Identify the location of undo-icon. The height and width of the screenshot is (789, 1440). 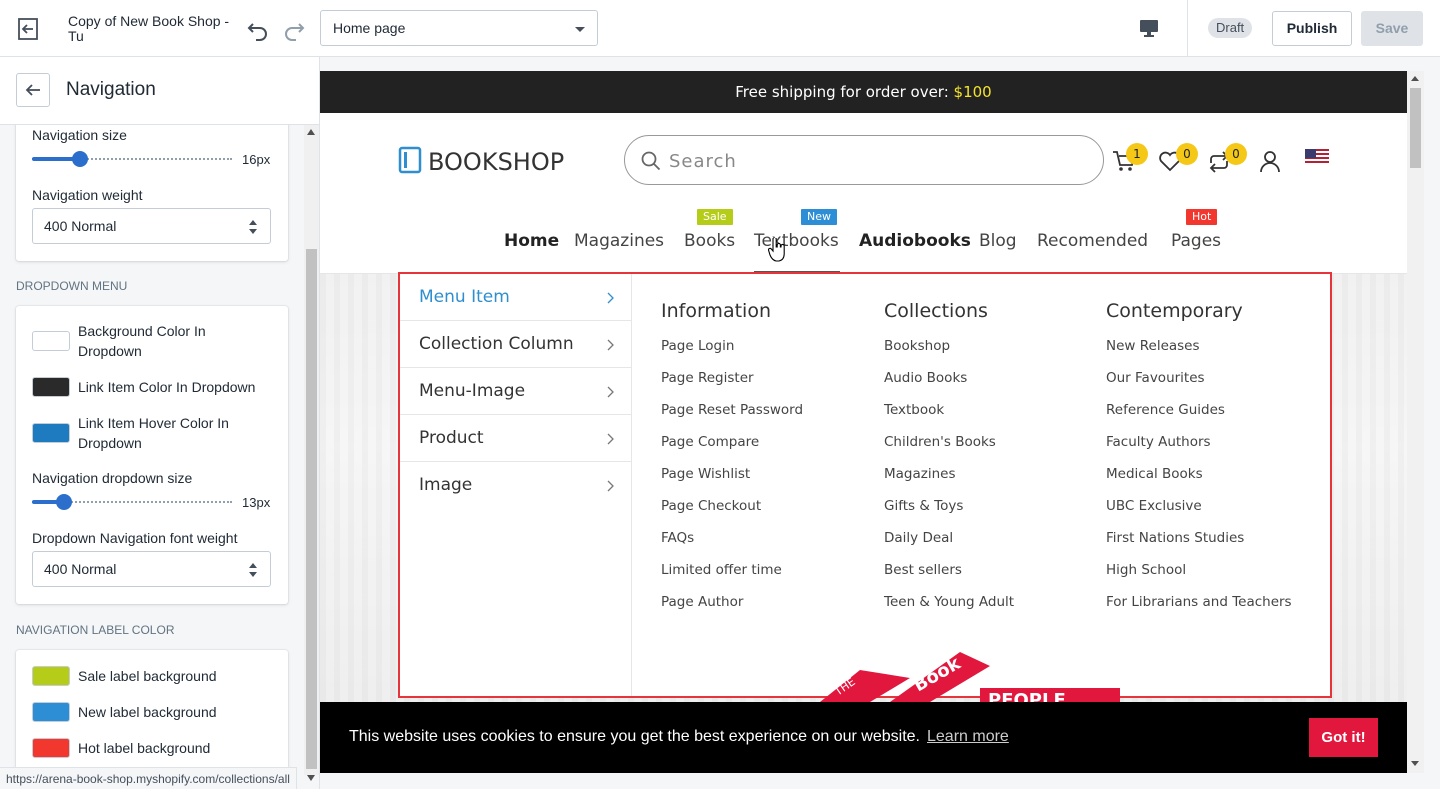
(258, 29).